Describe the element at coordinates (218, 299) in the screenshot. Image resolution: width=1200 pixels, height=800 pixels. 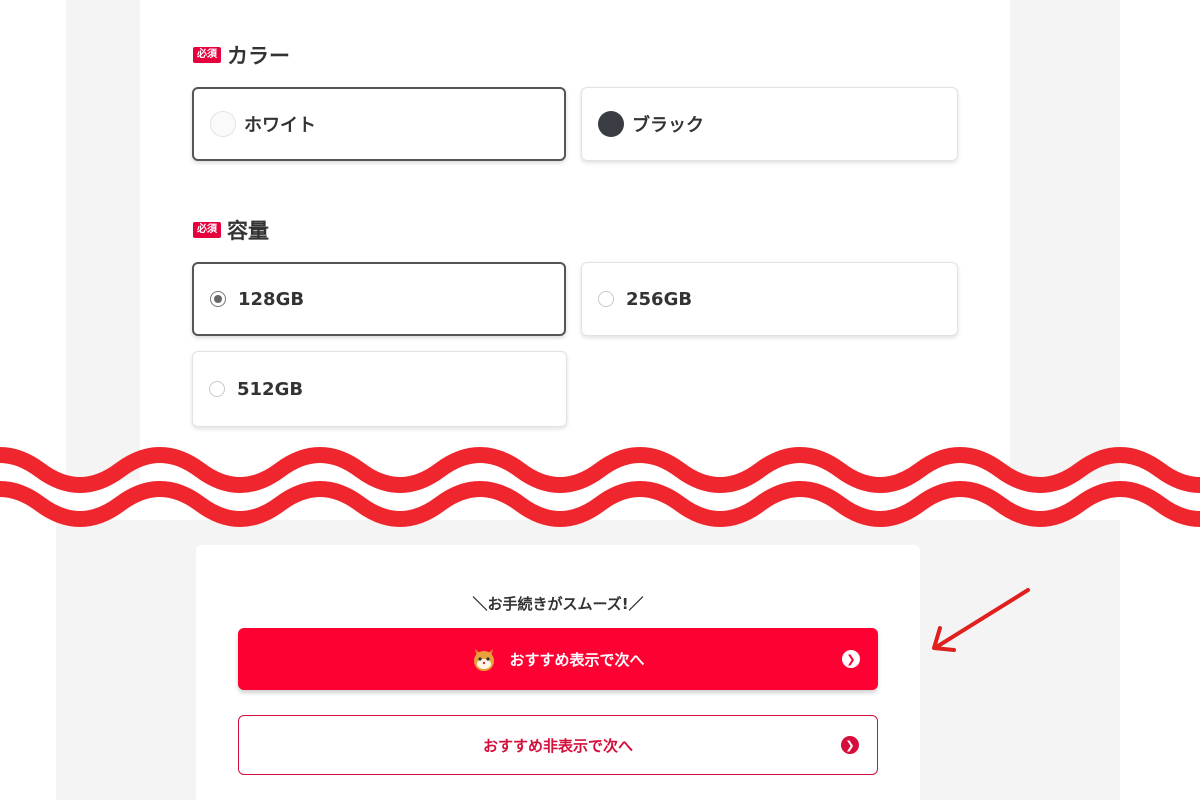
I see `radio-checked-icon` at that location.